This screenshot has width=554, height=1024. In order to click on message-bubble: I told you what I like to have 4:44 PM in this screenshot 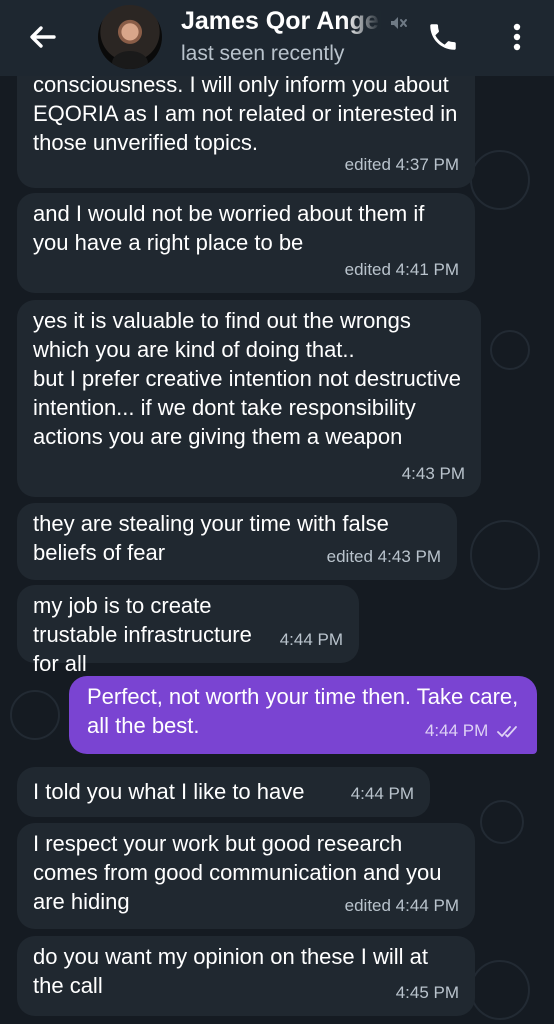, I will do `click(223, 792)`.